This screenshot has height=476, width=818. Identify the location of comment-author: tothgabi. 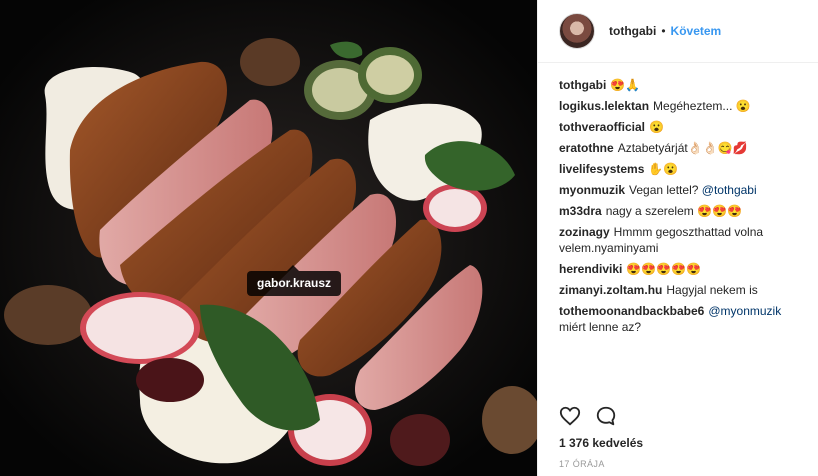
(582, 85).